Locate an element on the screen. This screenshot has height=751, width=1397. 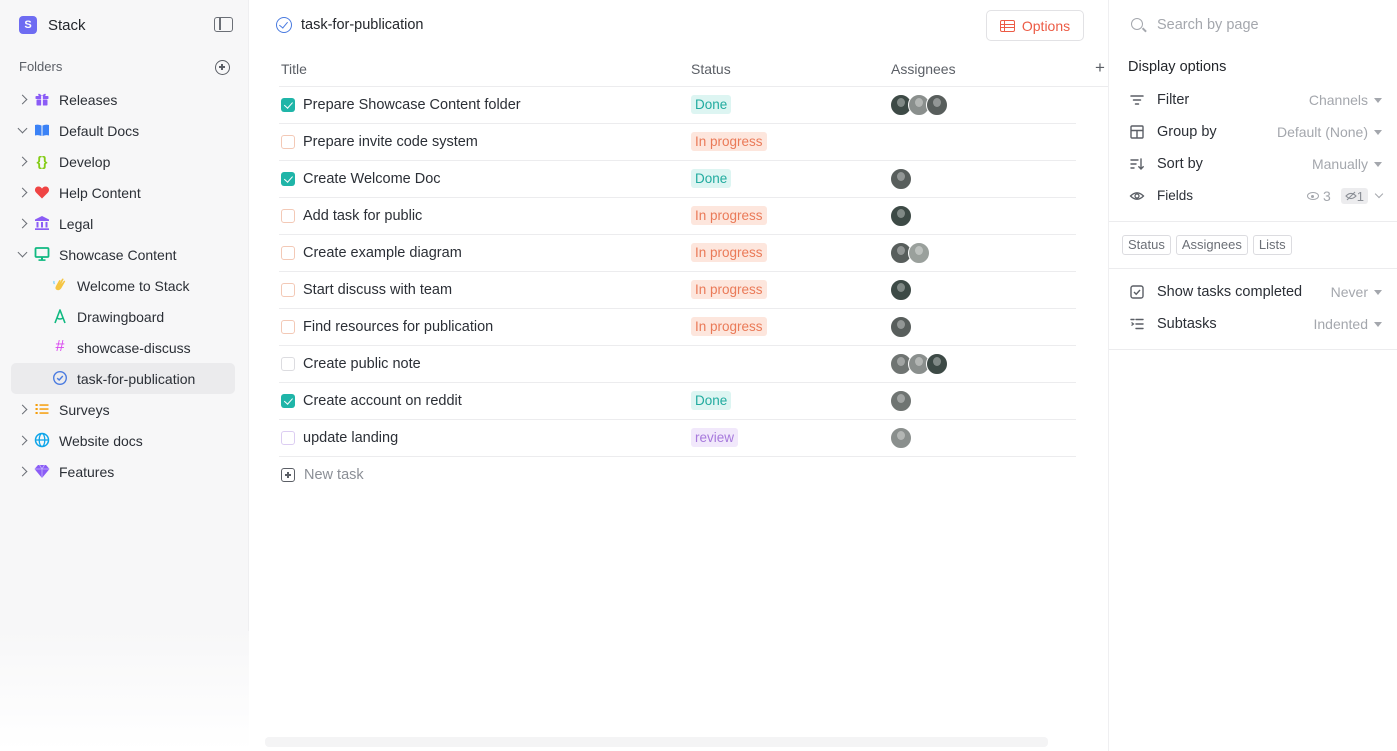
globe-icon is located at coordinates (42, 440).